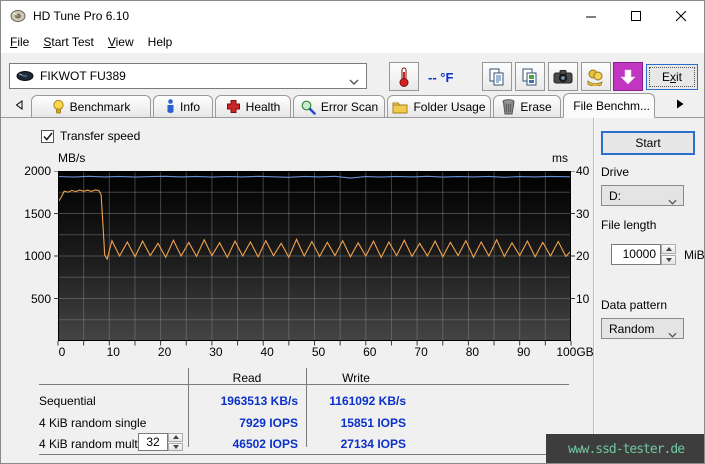 Image resolution: width=705 pixels, height=464 pixels. What do you see at coordinates (67, 401) in the screenshot?
I see `row-label-sequential: Sequential` at bounding box center [67, 401].